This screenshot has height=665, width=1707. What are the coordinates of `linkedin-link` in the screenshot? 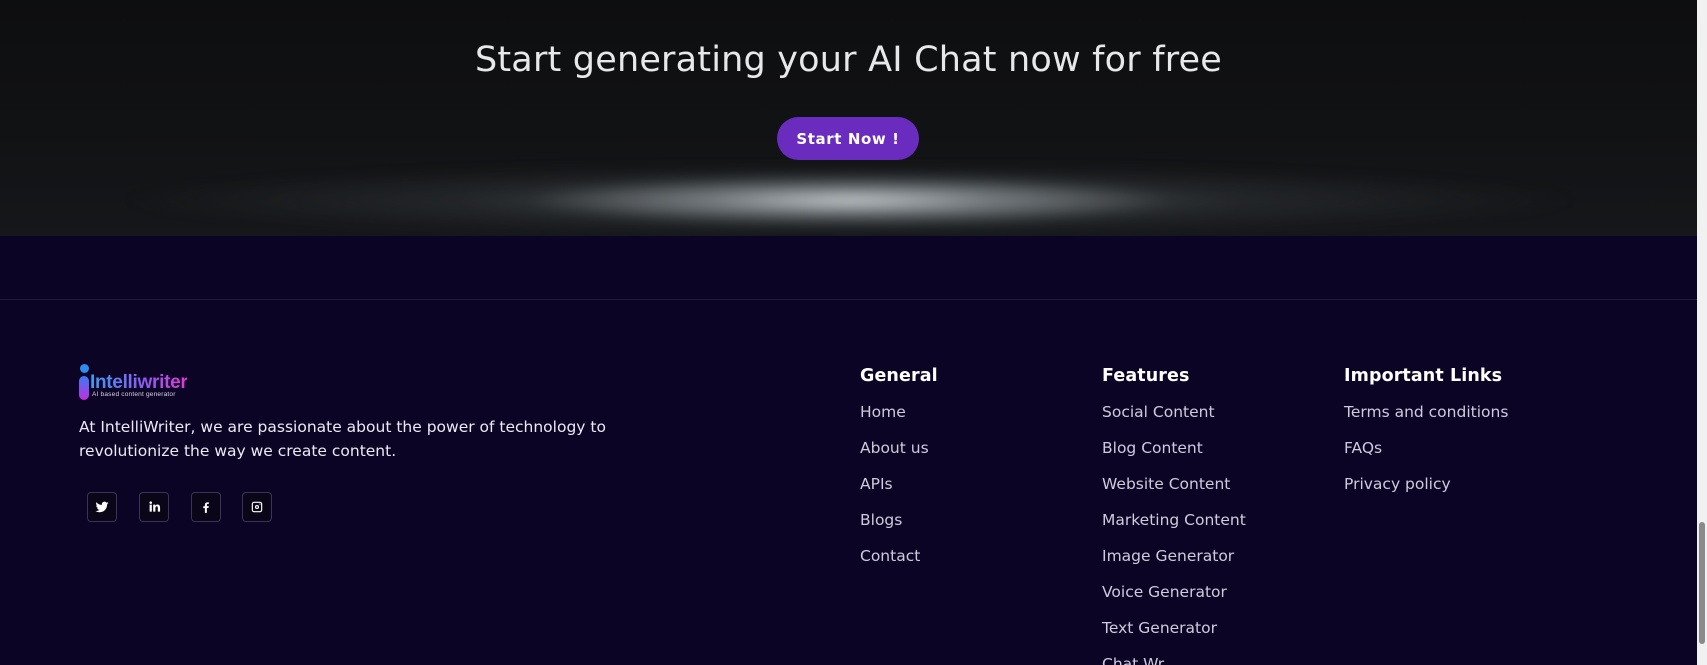 It's located at (154, 507).